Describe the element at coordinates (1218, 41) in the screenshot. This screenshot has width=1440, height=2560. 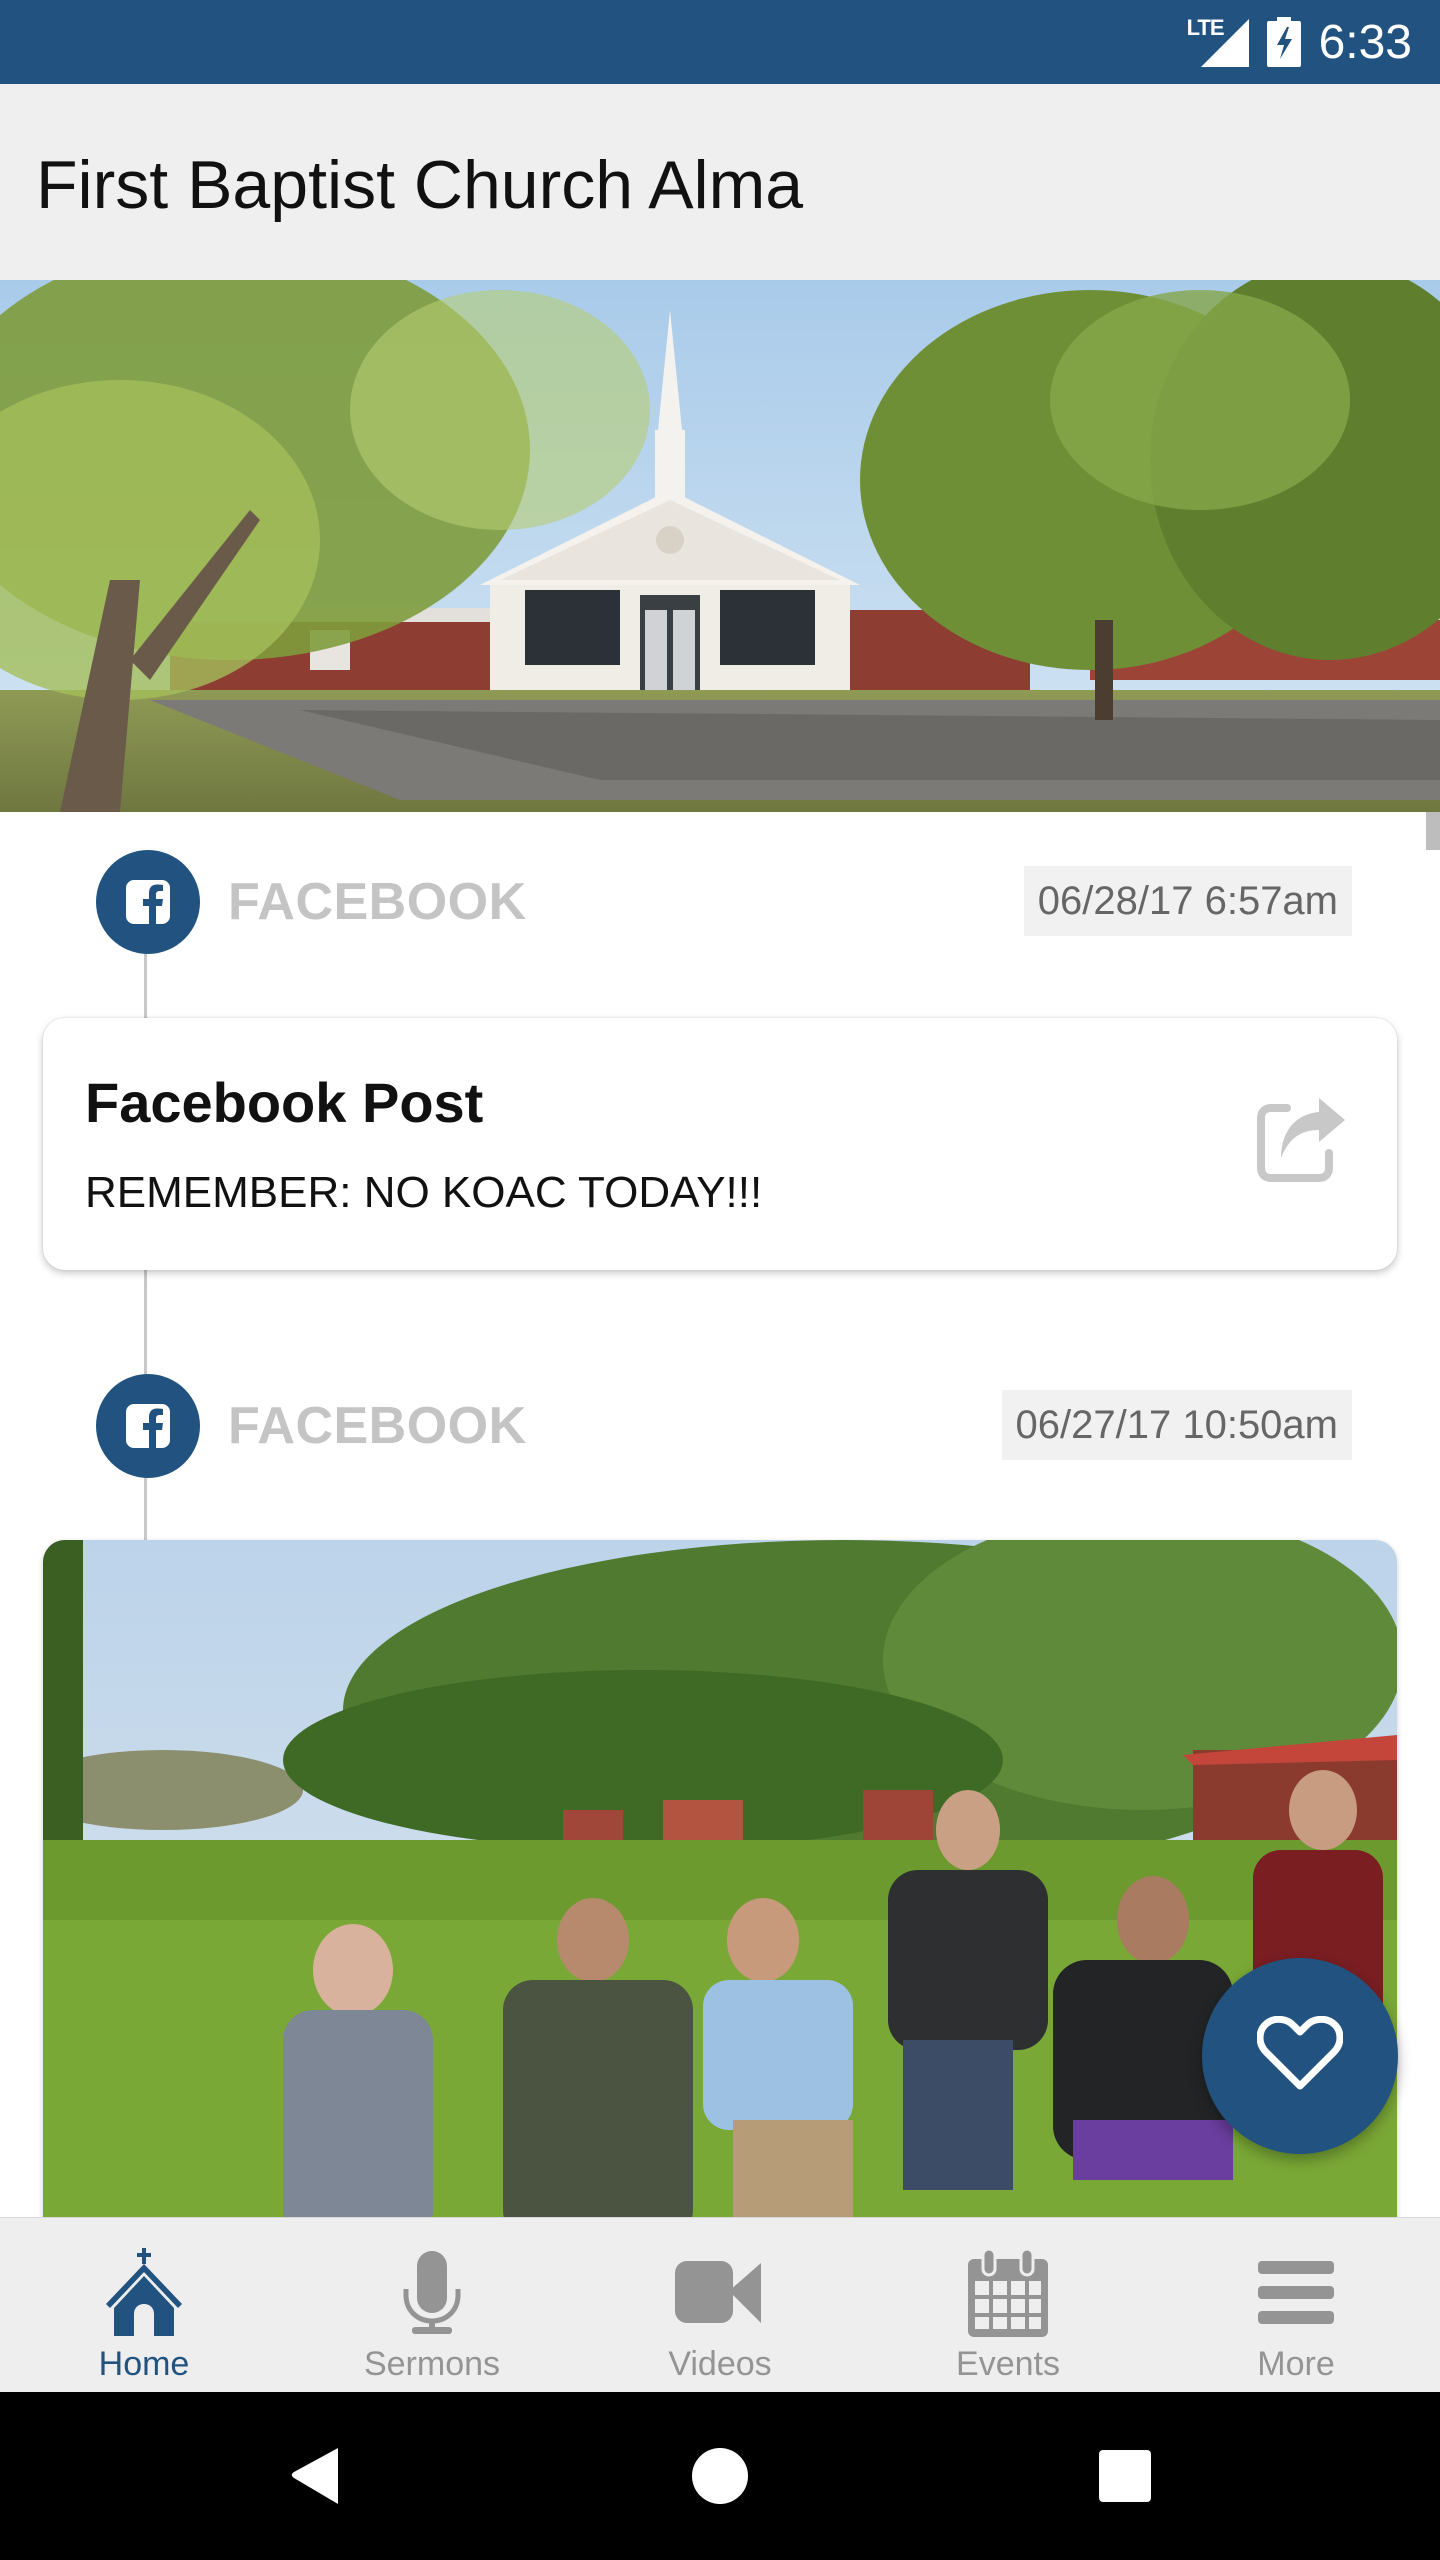
I see `lte-signal-icon: LTE` at that location.